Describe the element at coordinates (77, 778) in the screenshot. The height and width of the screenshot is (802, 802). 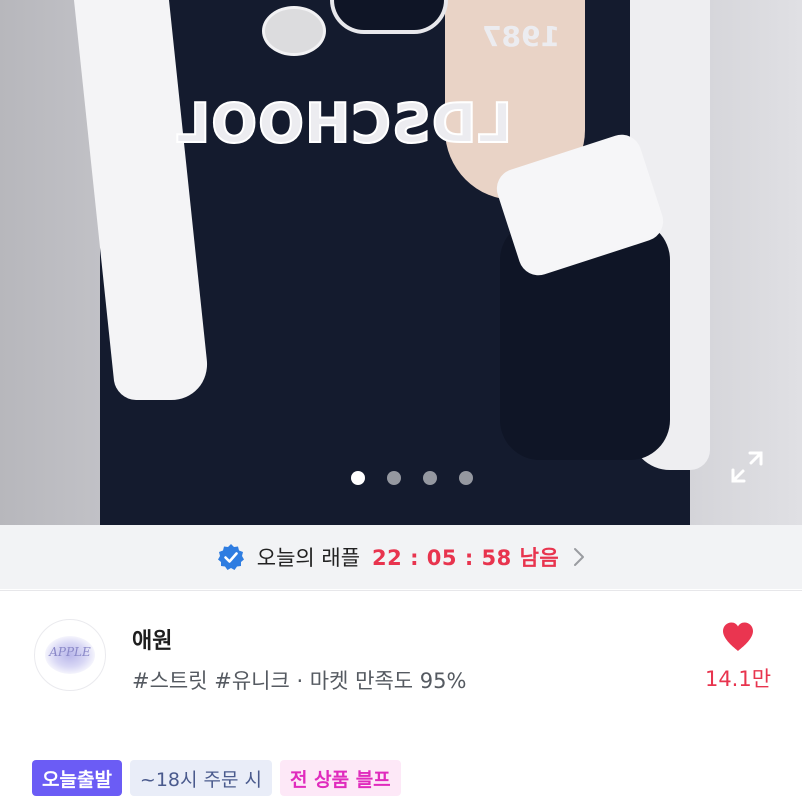
I see `badge-today-shipping: 오늘출발` at that location.